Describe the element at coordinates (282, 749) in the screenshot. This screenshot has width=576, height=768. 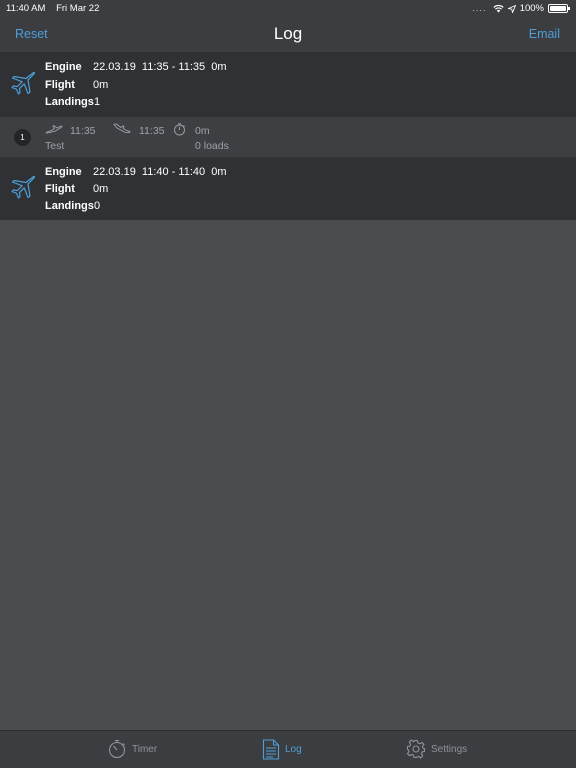
I see `tab-log: Log` at that location.